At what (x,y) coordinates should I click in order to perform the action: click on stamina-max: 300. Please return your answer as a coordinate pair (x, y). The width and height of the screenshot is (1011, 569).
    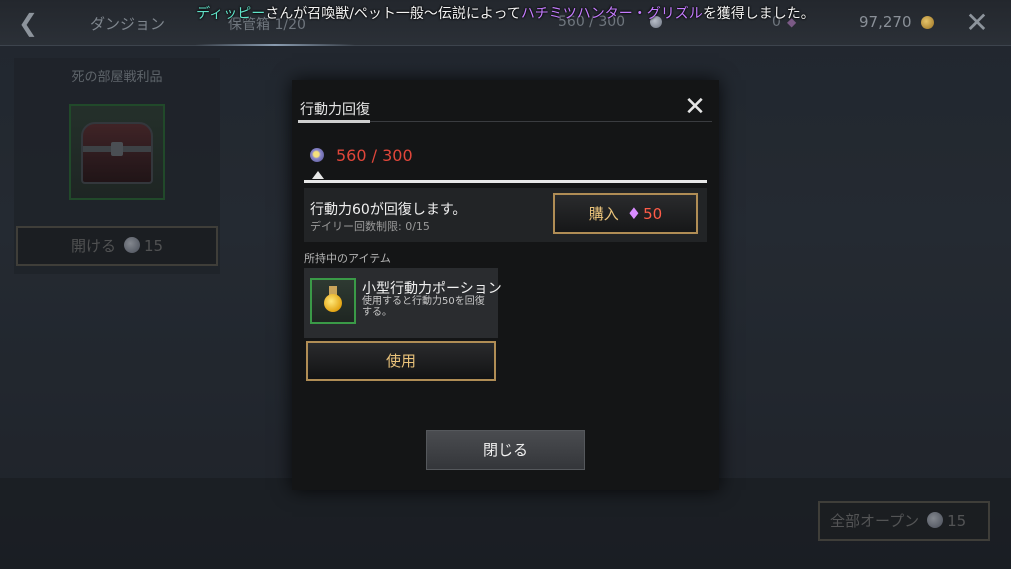
    Looking at the image, I should click on (397, 155).